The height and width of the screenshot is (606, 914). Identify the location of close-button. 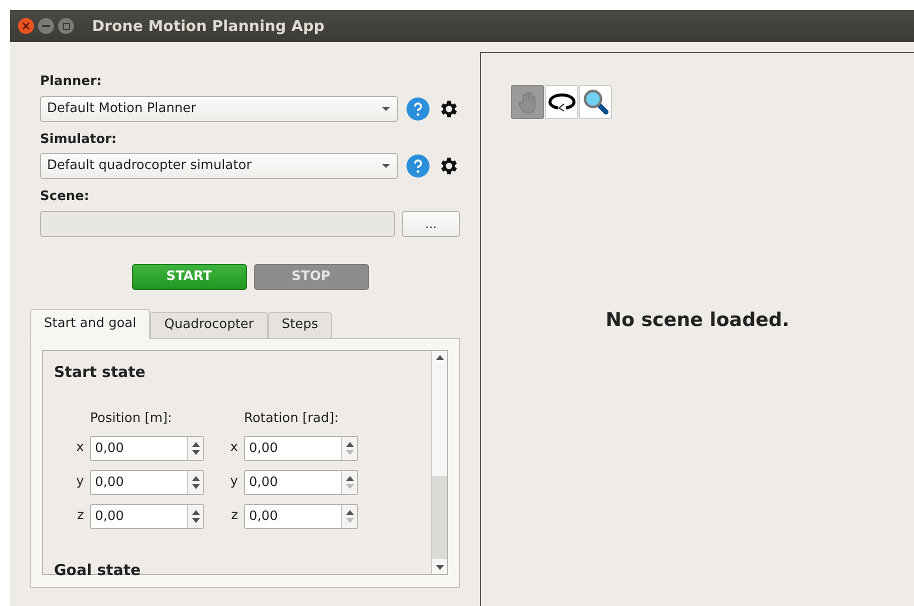
(26, 26).